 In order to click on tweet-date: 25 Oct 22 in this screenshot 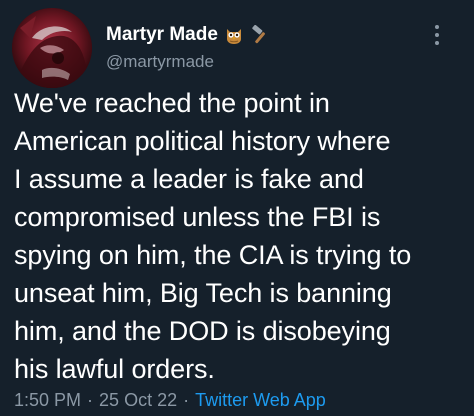, I will do `click(138, 400)`.